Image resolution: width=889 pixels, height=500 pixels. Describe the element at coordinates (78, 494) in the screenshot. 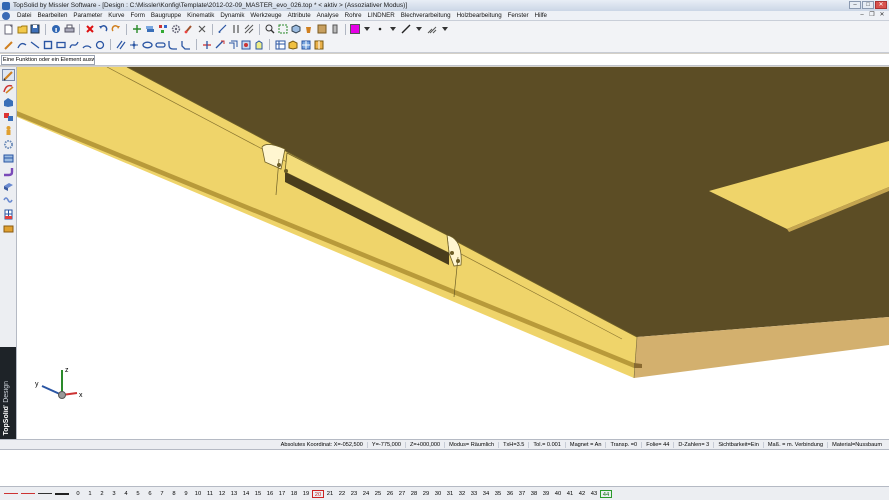

I see `layer-button: 0` at that location.